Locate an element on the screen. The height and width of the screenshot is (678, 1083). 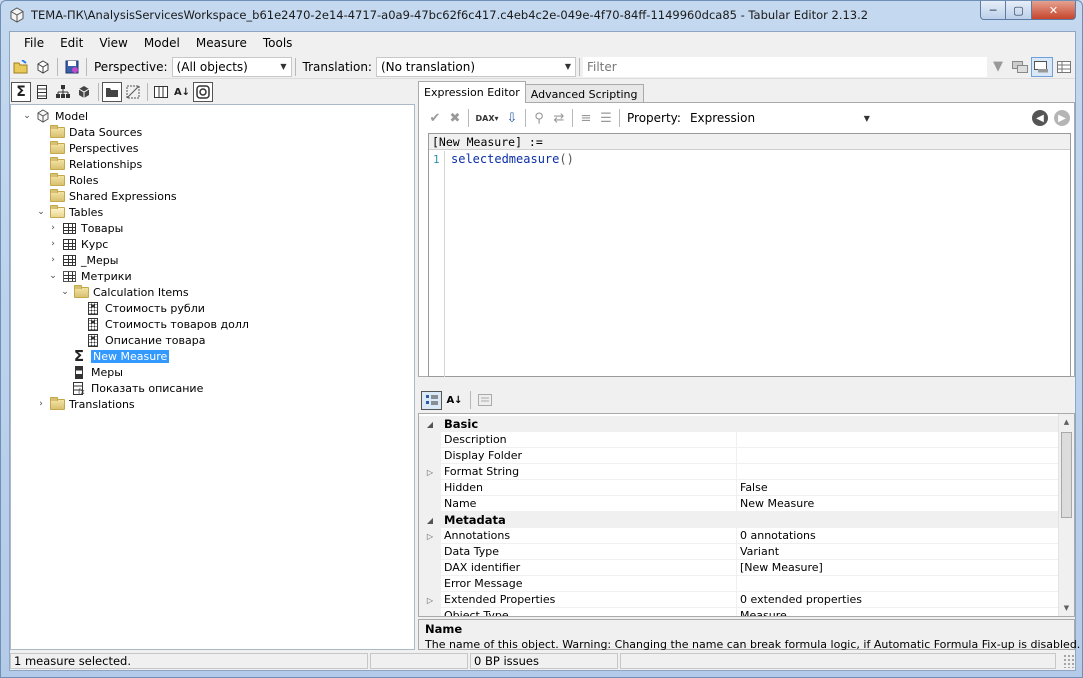
property-row: ▷ Format String is located at coordinates (738, 472).